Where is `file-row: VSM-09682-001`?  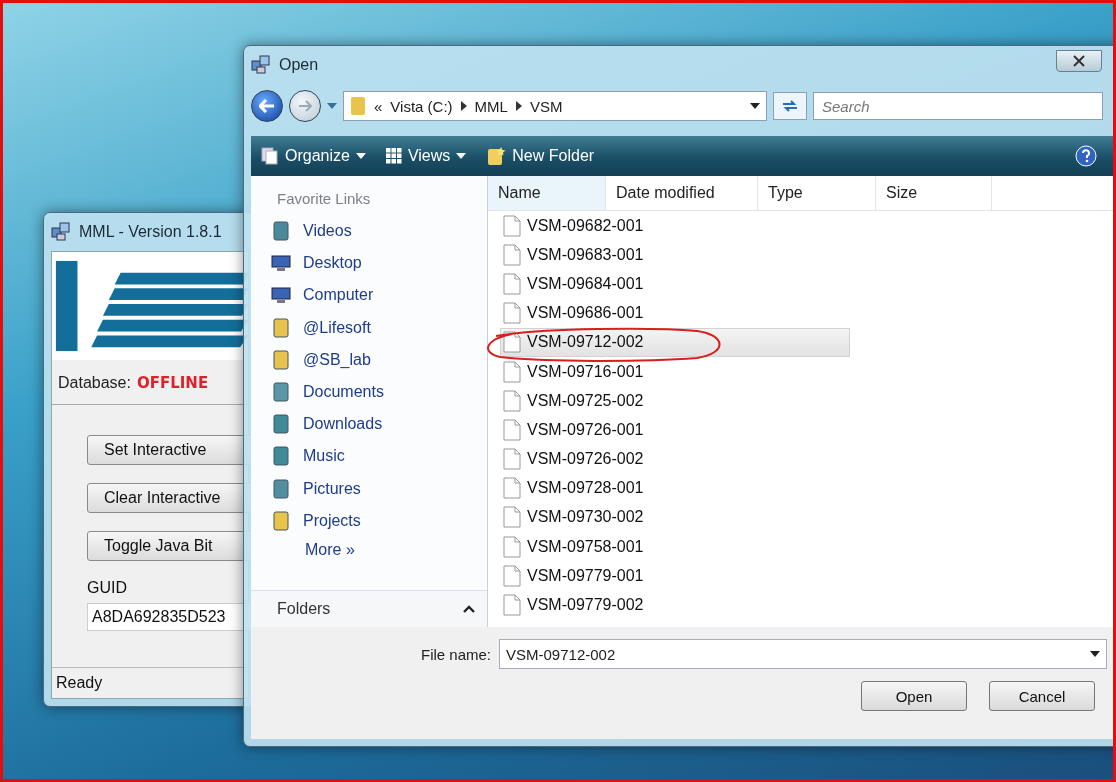 file-row: VSM-09682-001 is located at coordinates (675, 226).